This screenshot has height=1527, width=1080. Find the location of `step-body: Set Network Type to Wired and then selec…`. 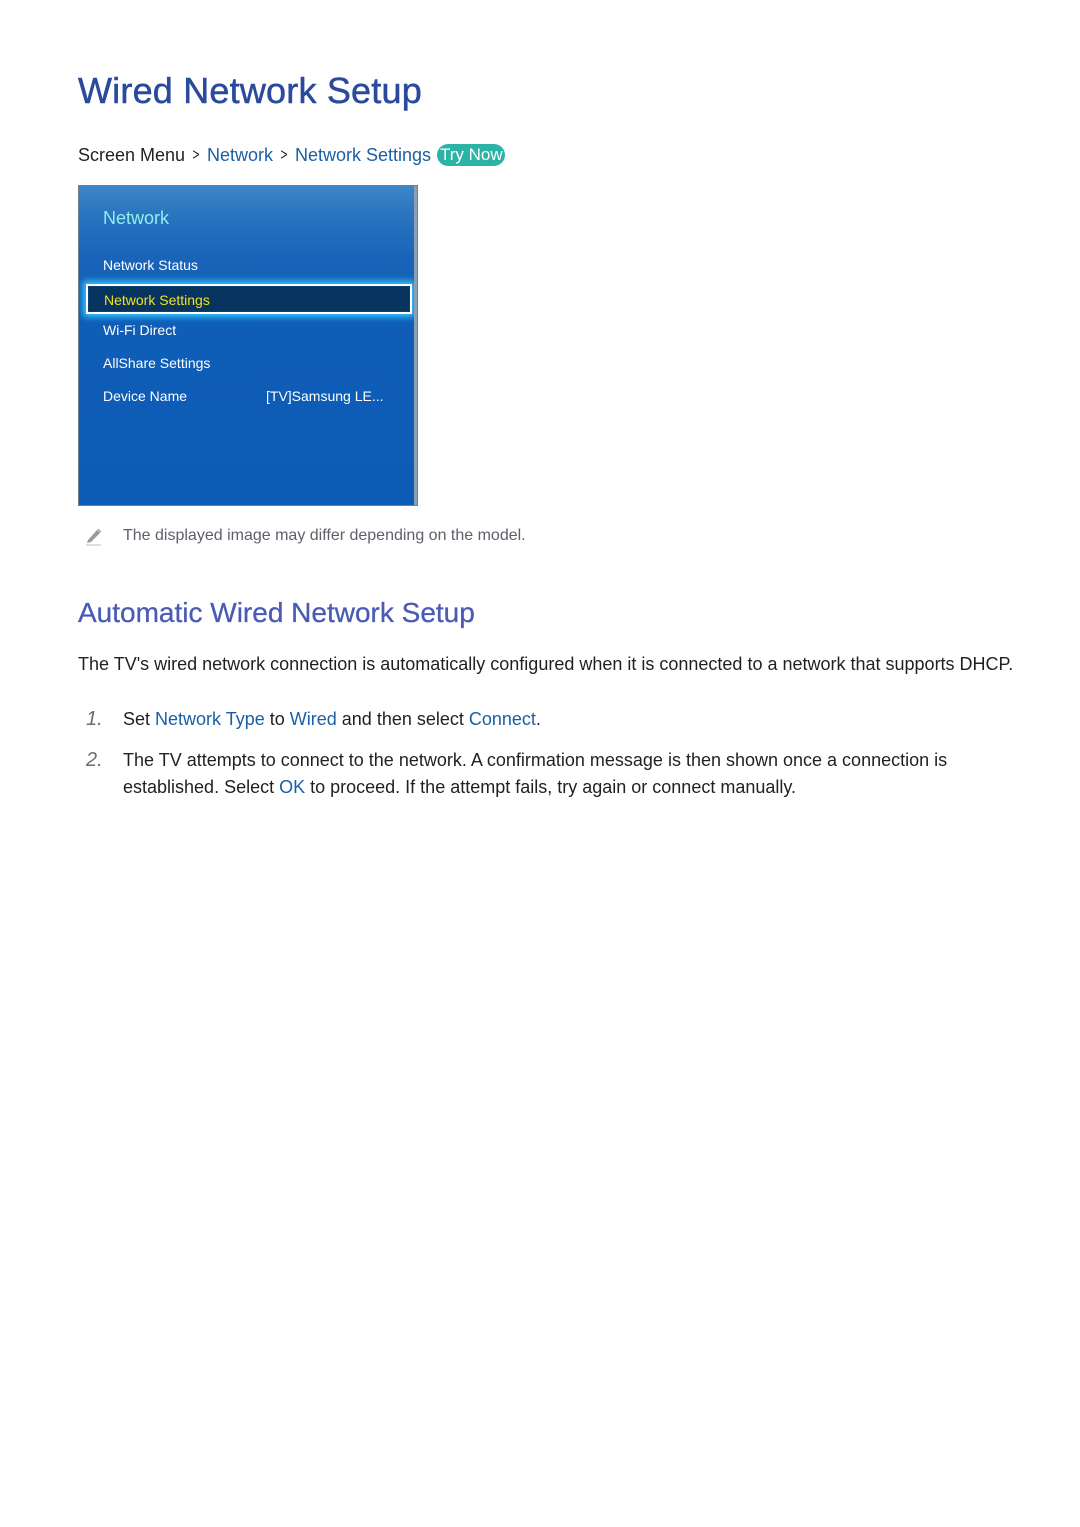

step-body: Set Network Type to Wired and then selec… is located at coordinates (550, 719).